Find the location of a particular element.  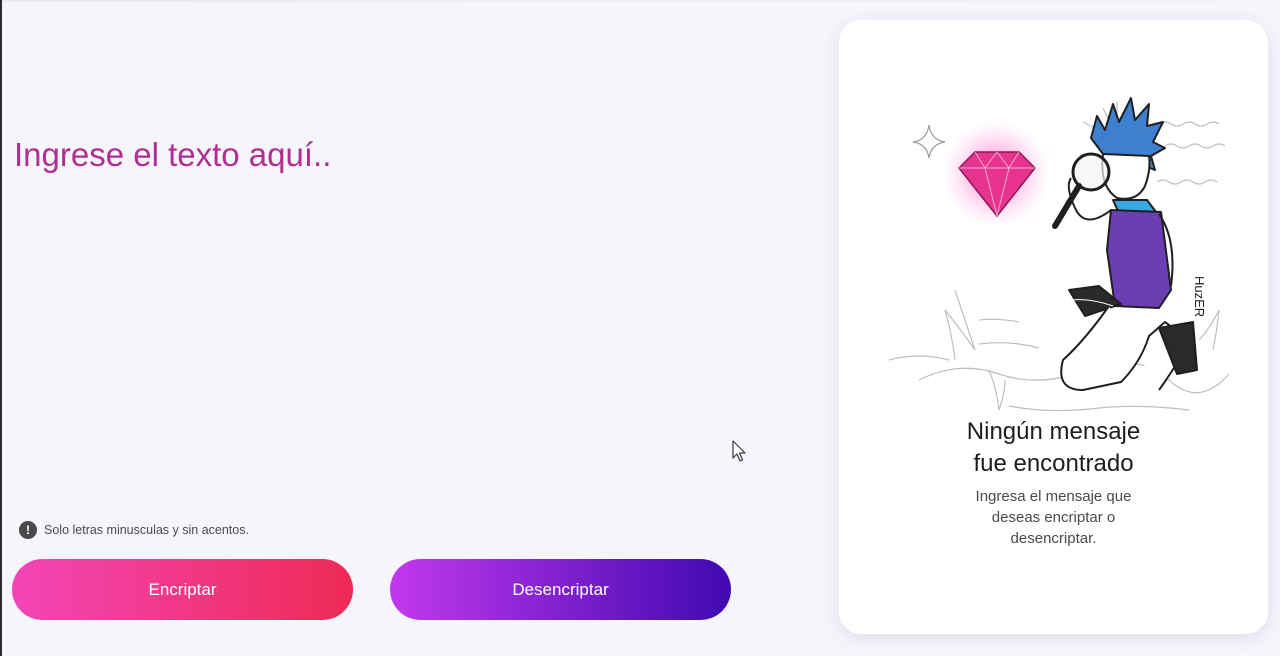

no-message-description-line3: desencriptar. is located at coordinates (1053, 538).